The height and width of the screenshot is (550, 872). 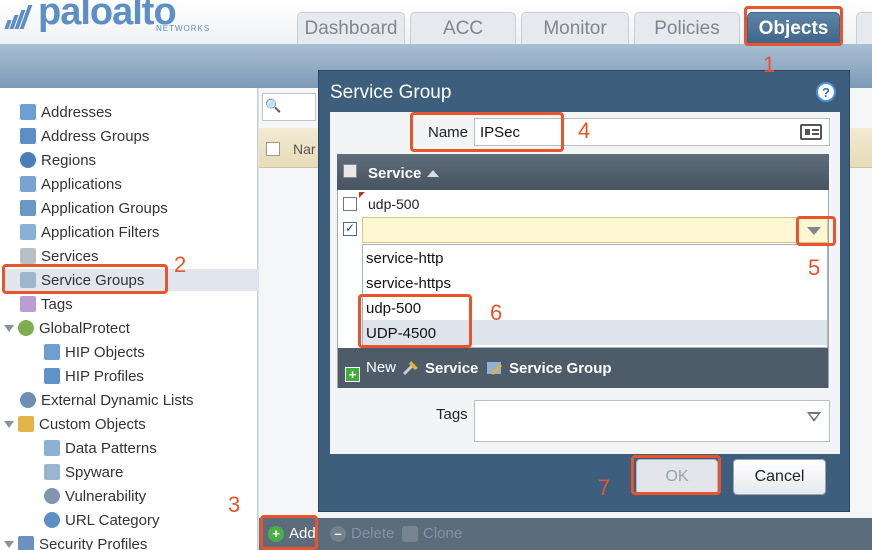 I want to click on sidebar-item-label: Application Groups, so click(x=104, y=208).